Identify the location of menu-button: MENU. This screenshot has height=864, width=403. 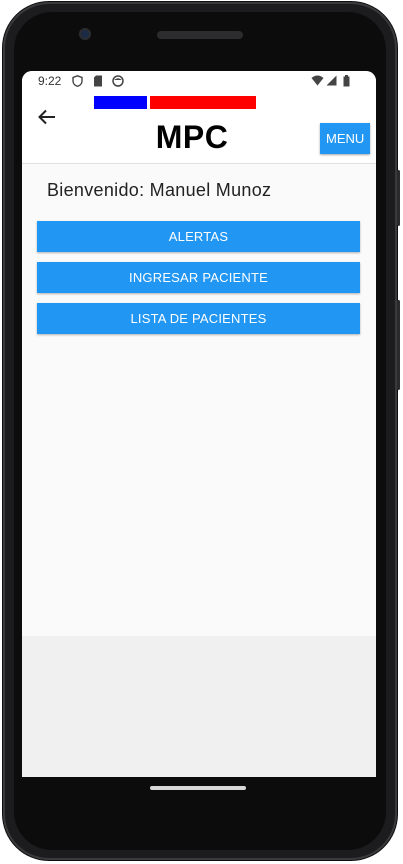
(345, 138).